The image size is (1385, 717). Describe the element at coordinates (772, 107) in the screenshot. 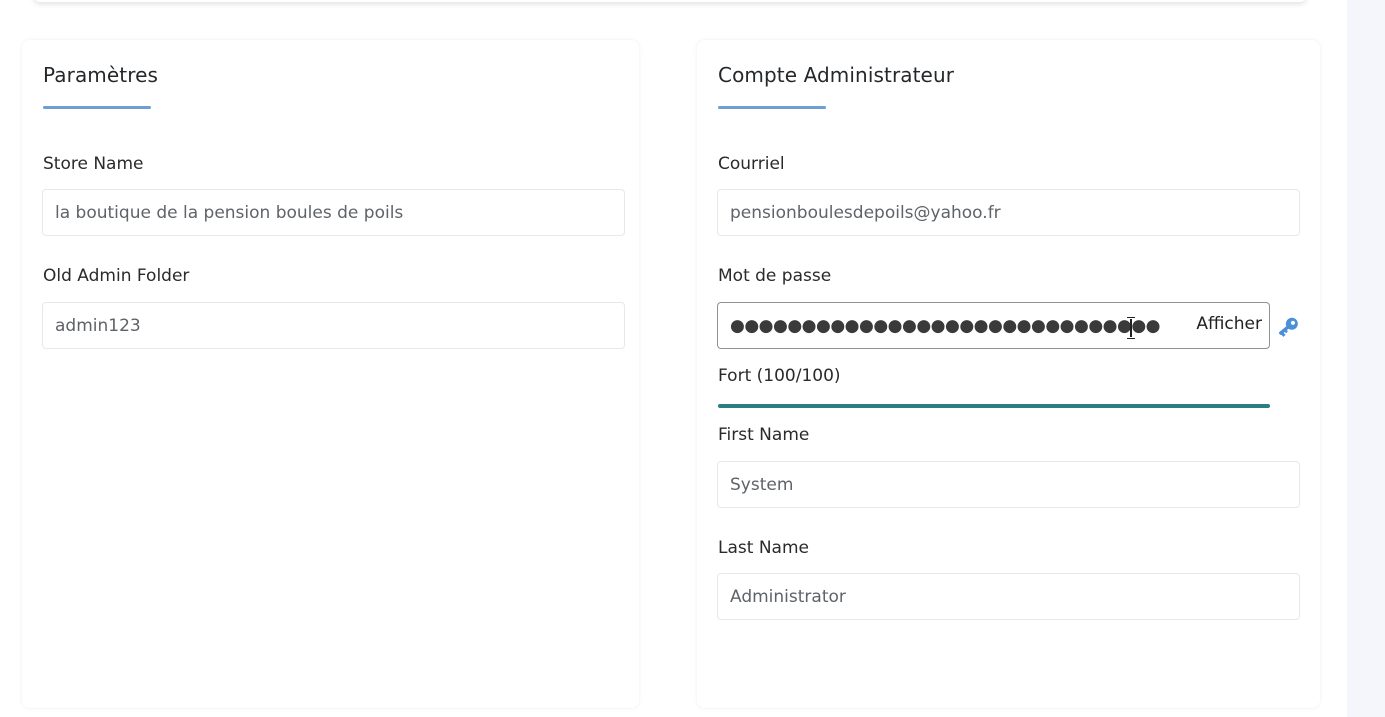

I see `admin-account-title-underline` at that location.